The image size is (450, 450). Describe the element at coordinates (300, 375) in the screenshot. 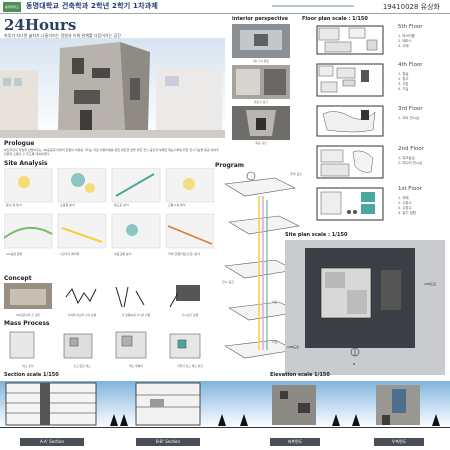

I see `elevation-title: Elevation scale 1/150` at that location.